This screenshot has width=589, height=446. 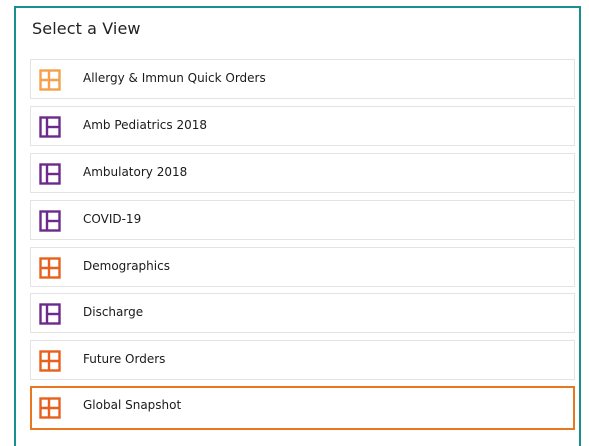 I want to click on view-item-label: Ambulatory 2018, so click(x=135, y=171).